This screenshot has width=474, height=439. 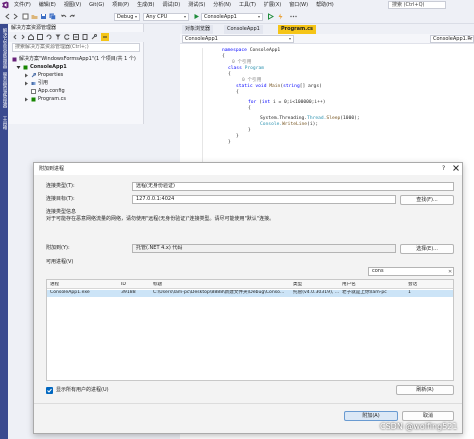 I want to click on tree-item-properties: Properties, so click(x=43, y=75).